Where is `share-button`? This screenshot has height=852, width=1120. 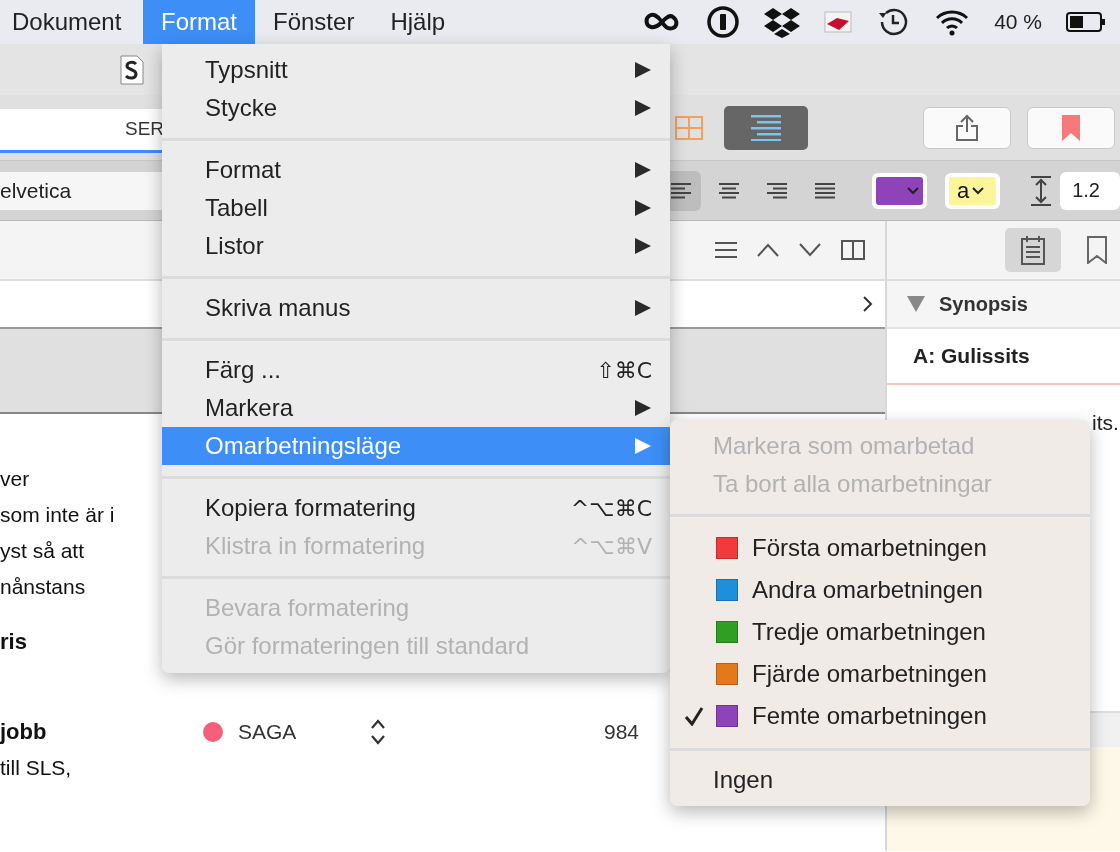
share-button is located at coordinates (967, 127).